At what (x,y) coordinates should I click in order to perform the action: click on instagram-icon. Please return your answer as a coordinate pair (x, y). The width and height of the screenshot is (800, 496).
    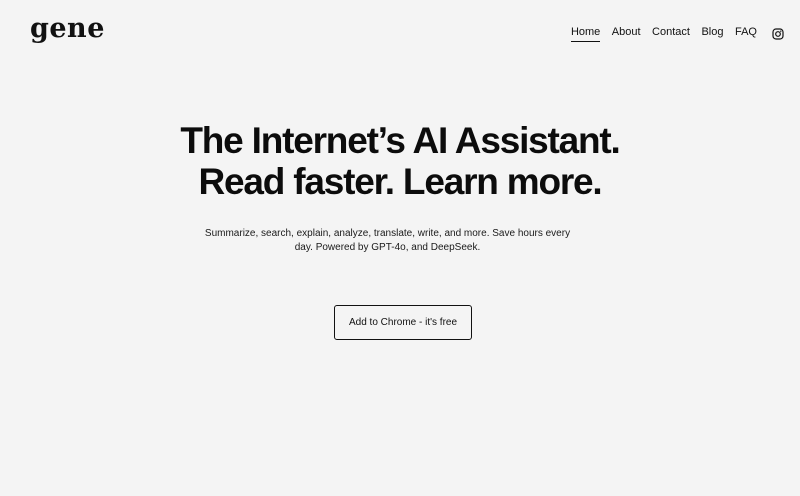
    Looking at the image, I should click on (778, 33).